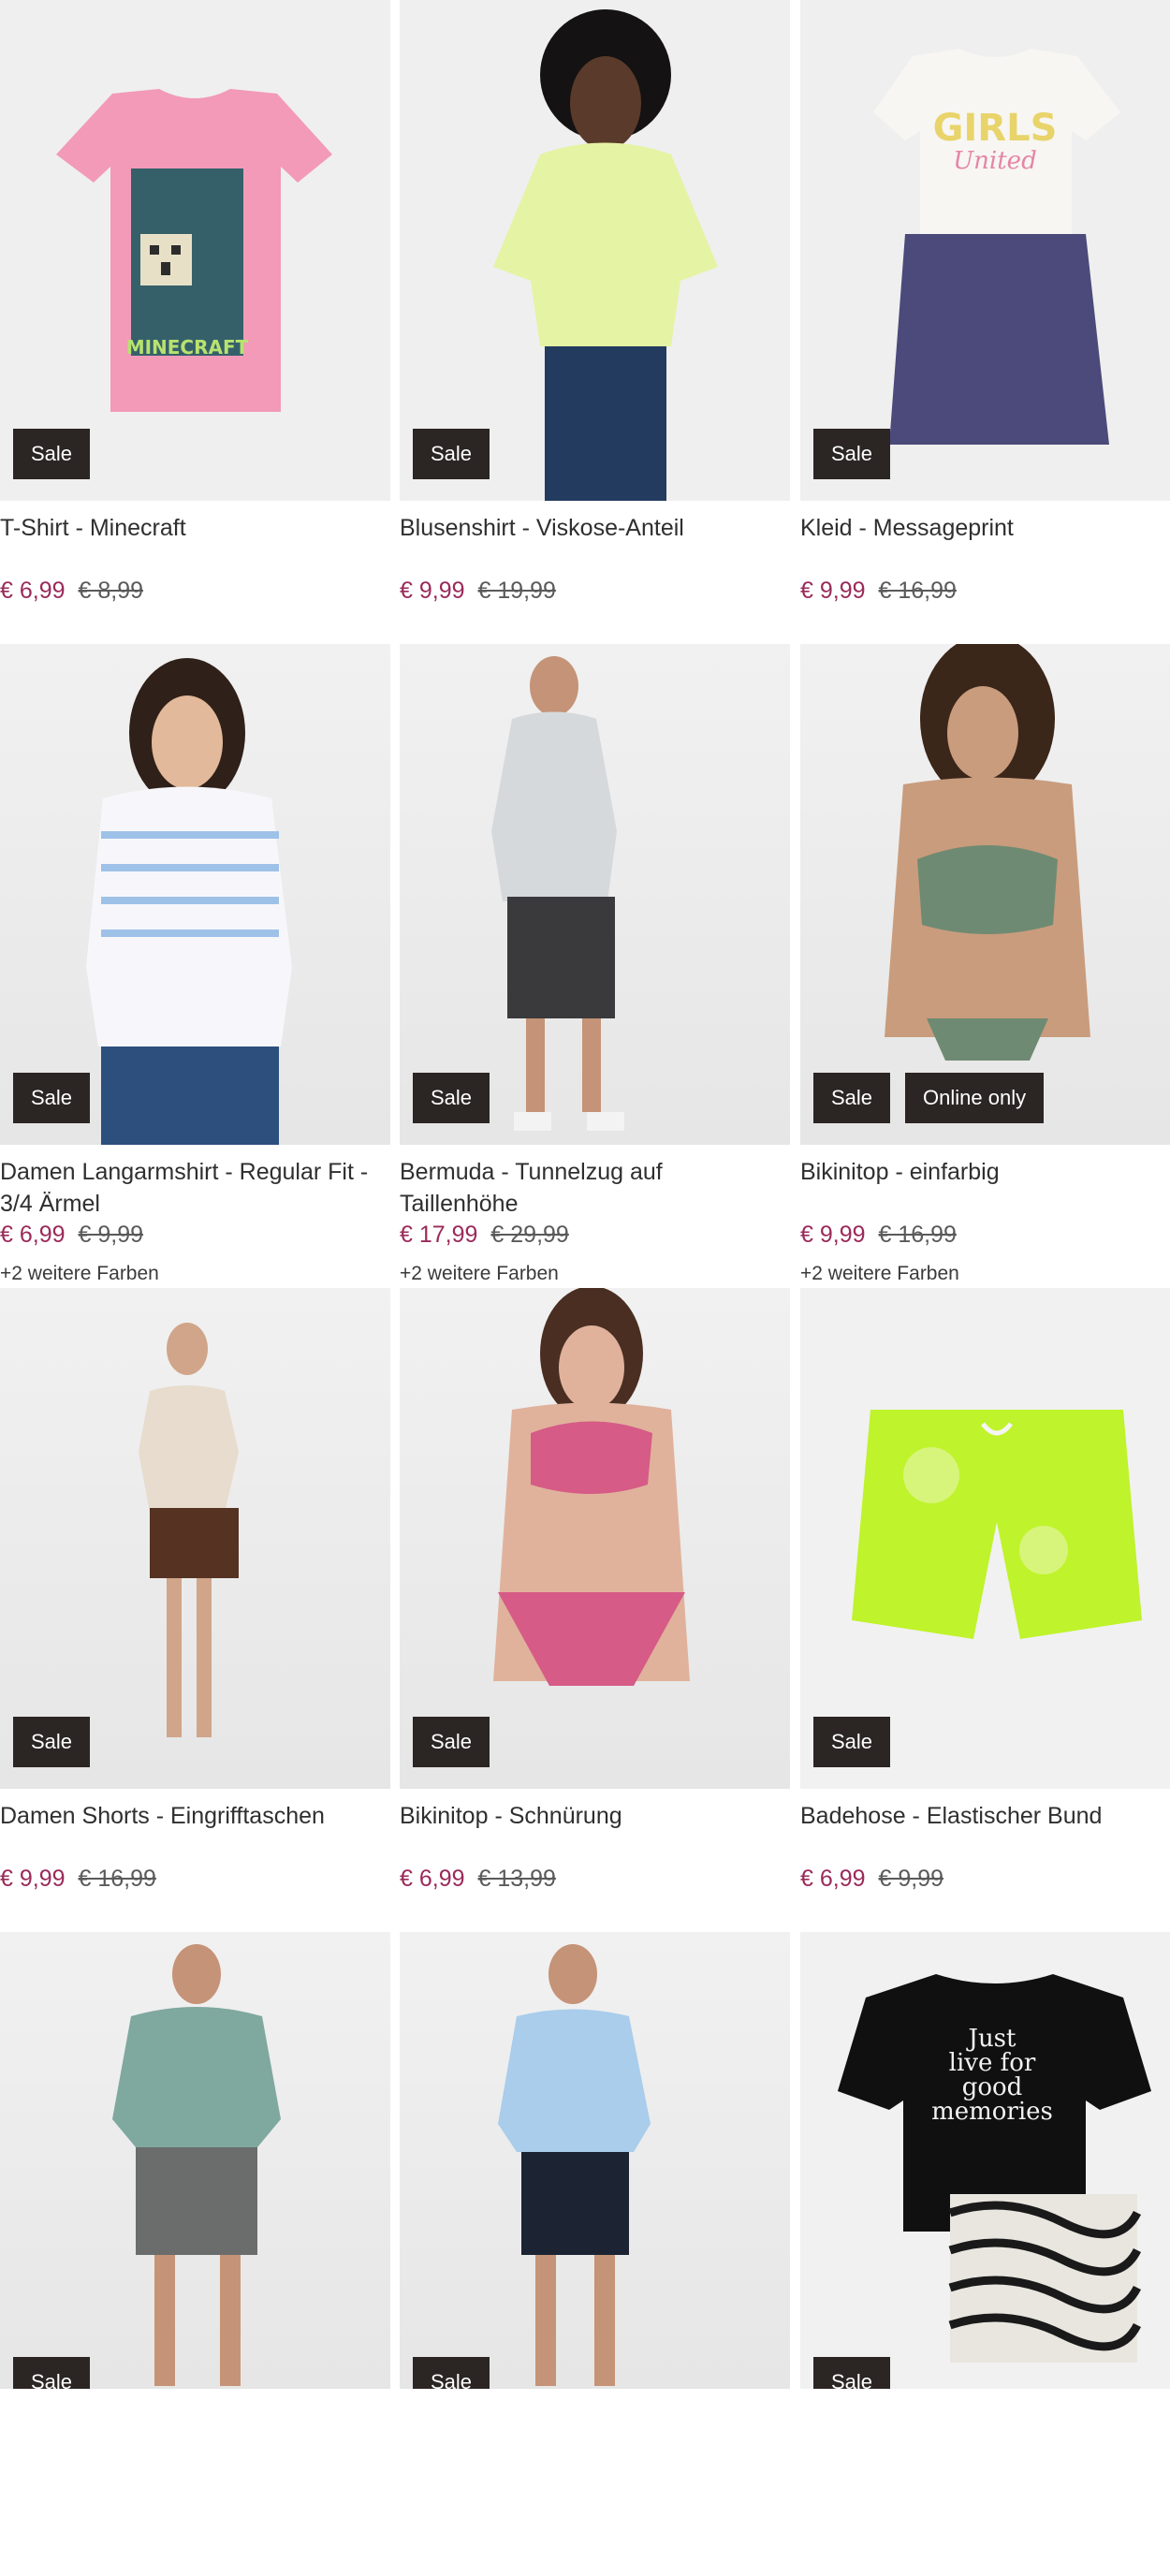 This screenshot has width=1170, height=2576. I want to click on original-price: € 8,99, so click(111, 591).